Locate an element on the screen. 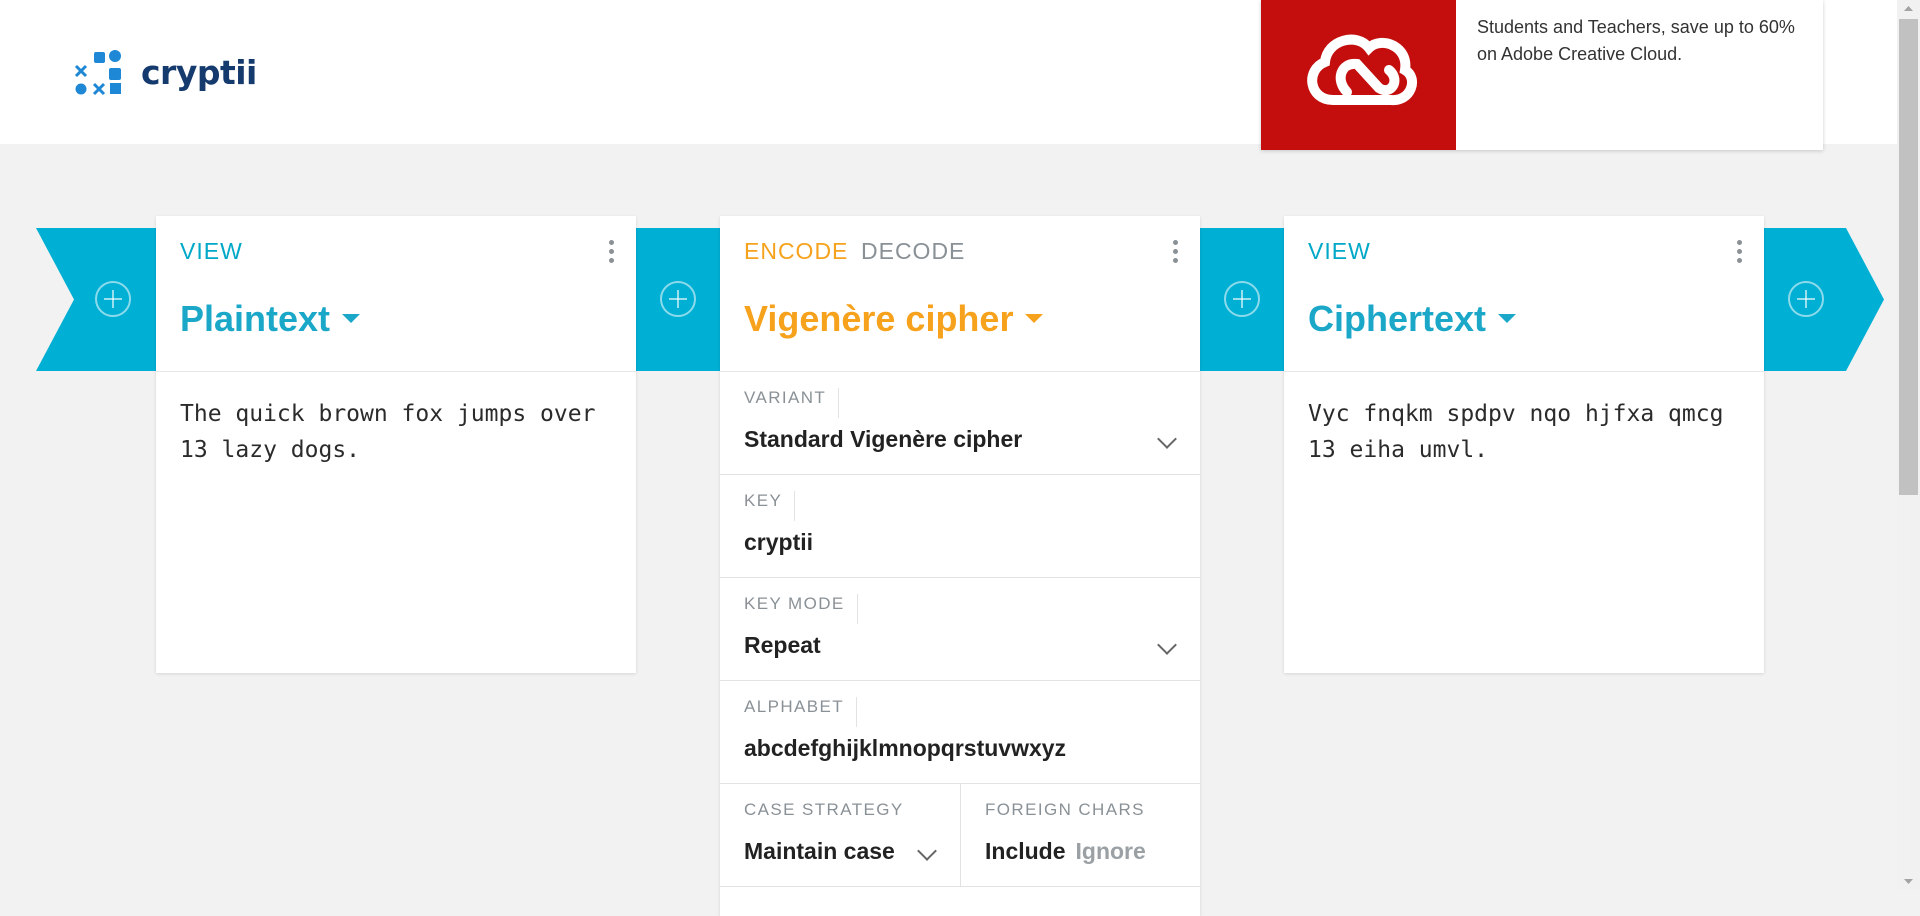  alphabet-label: ALPHABET is located at coordinates (801, 712).